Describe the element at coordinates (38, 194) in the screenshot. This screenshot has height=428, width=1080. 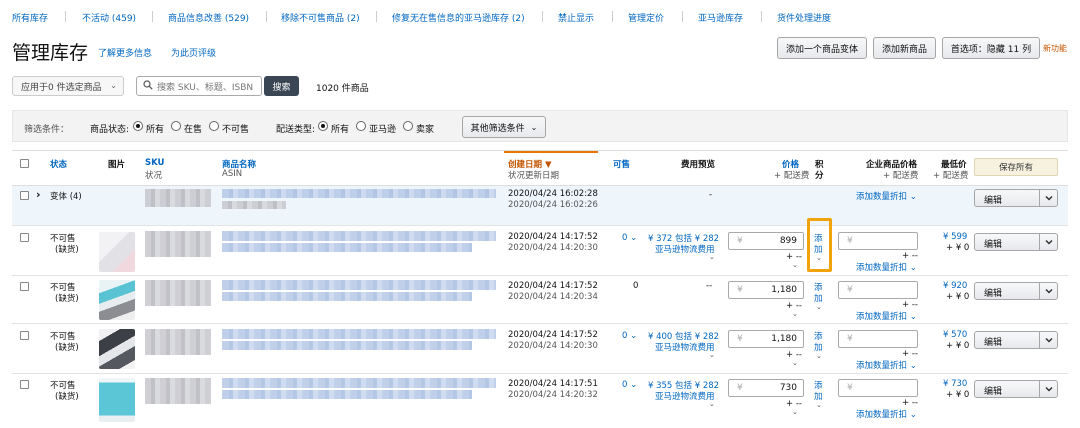
I see `expand-chevron-icon: ›` at that location.